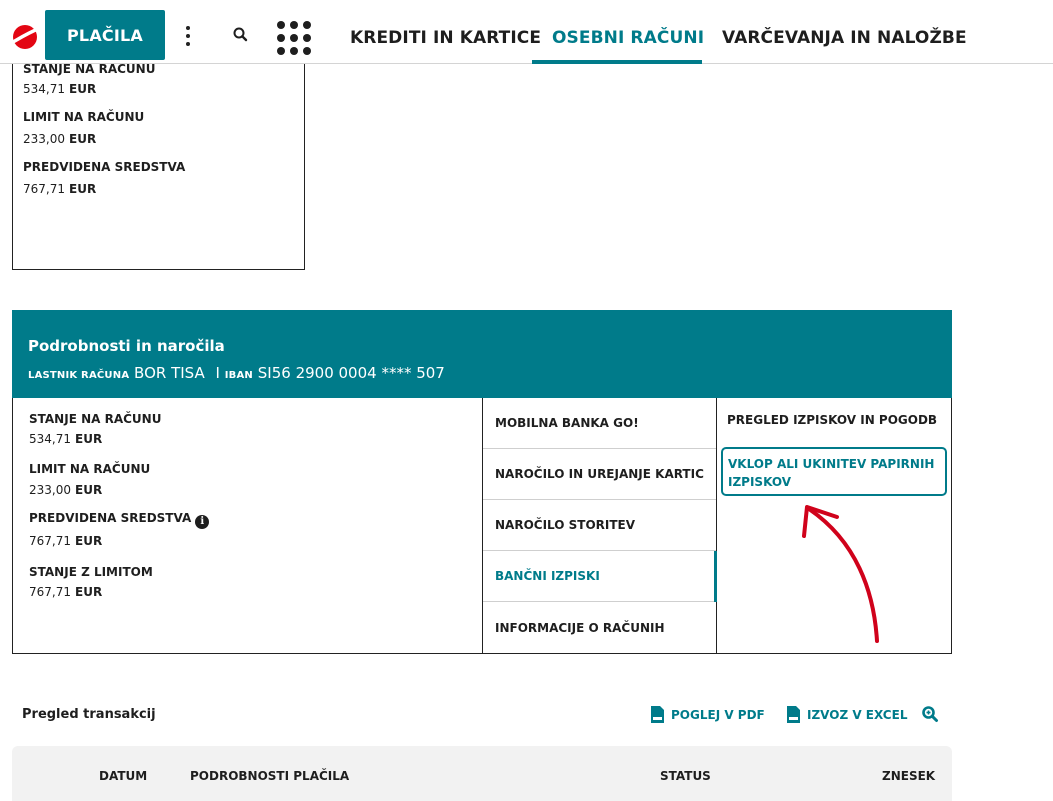 The width and height of the screenshot is (1053, 801). I want to click on unicredit-logo-icon, so click(26, 37).